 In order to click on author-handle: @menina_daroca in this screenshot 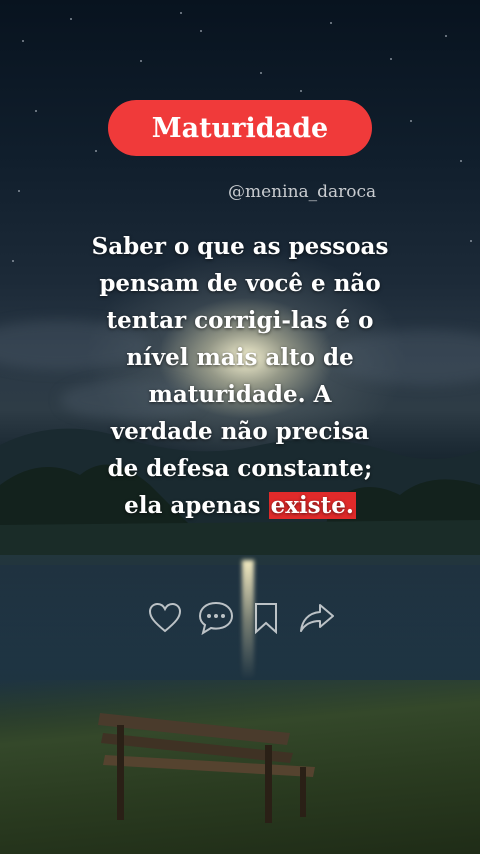, I will do `click(318, 195)`.